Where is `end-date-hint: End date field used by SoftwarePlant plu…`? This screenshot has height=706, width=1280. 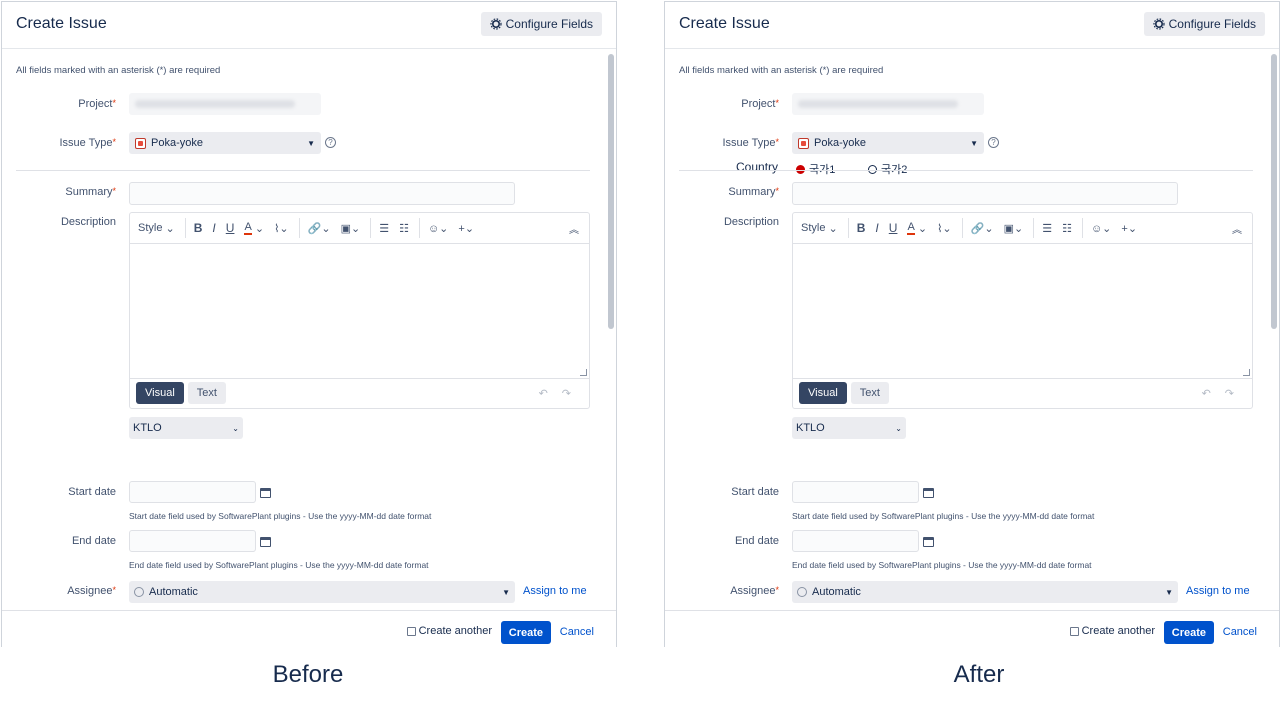 end-date-hint: End date field used by SoftwarePlant plu… is located at coordinates (942, 565).